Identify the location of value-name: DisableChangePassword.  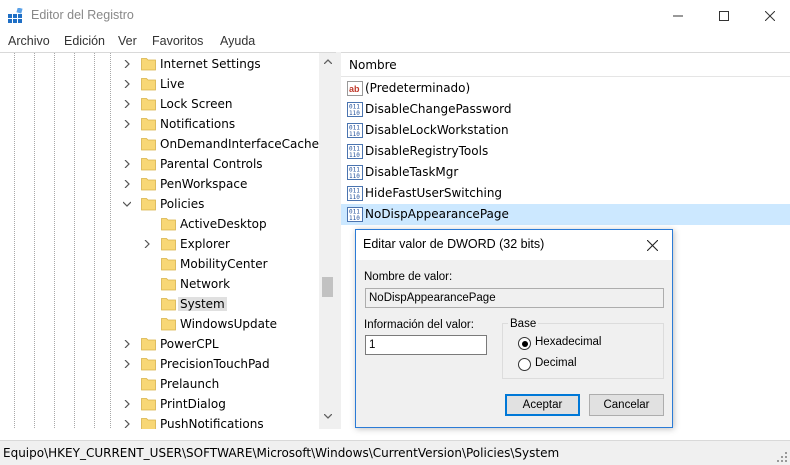
(438, 109).